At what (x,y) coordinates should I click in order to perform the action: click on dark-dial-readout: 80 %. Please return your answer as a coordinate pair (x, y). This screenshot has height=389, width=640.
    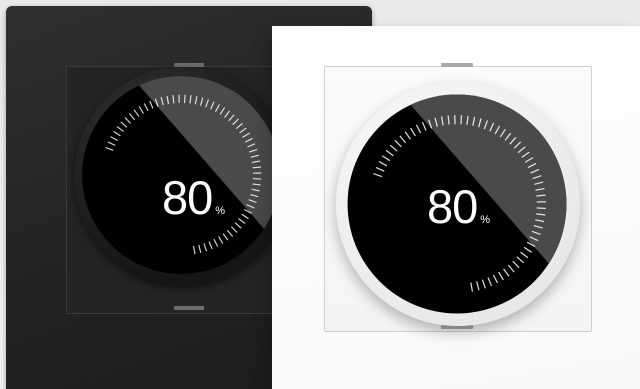
    Looking at the image, I should click on (193, 197).